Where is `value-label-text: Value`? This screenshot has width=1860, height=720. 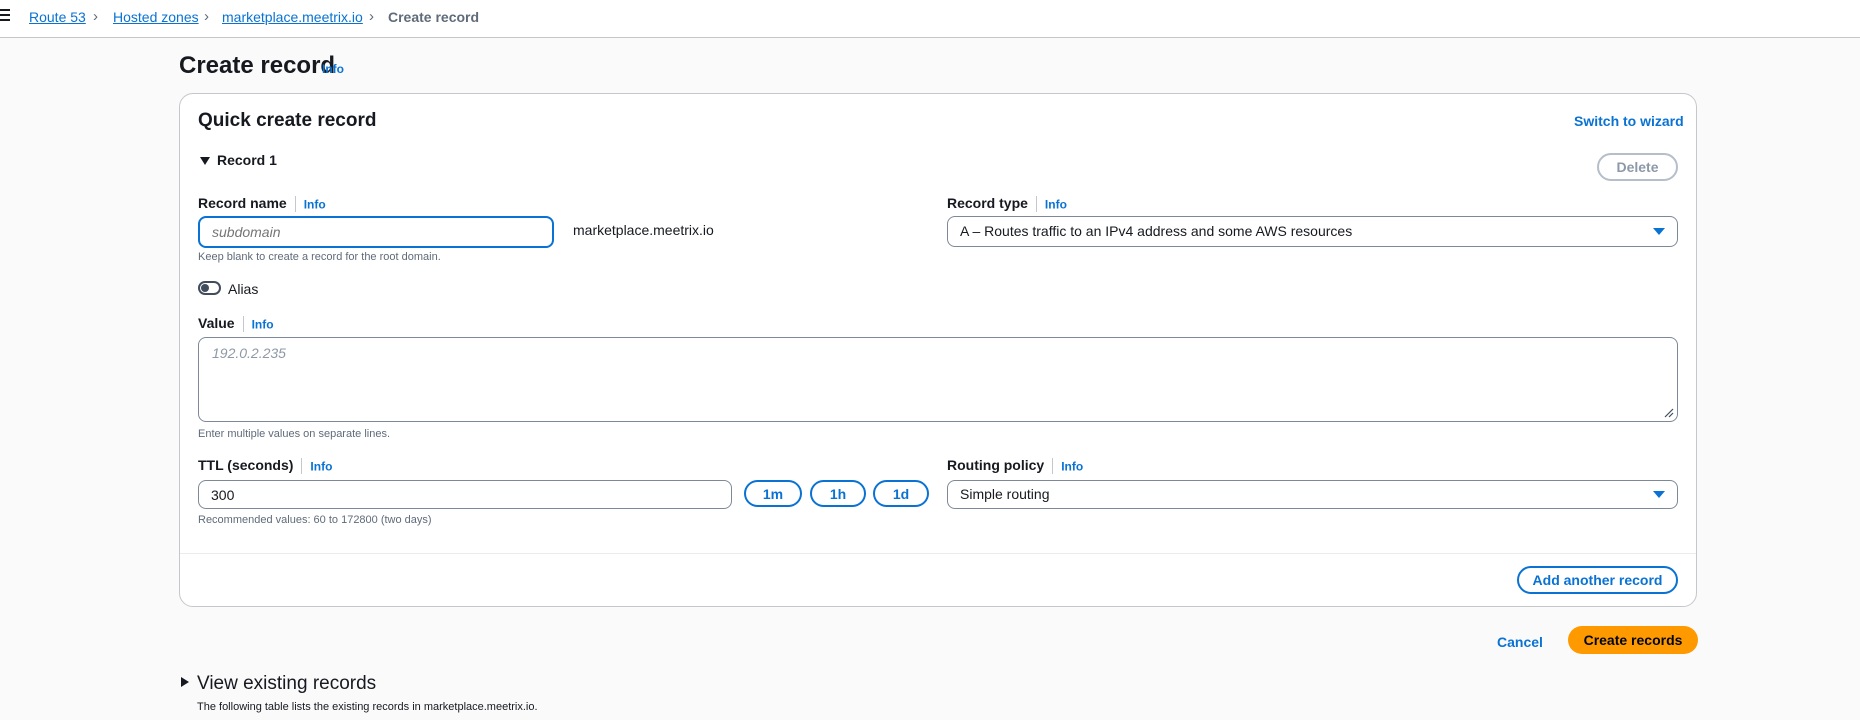 value-label-text: Value is located at coordinates (216, 323).